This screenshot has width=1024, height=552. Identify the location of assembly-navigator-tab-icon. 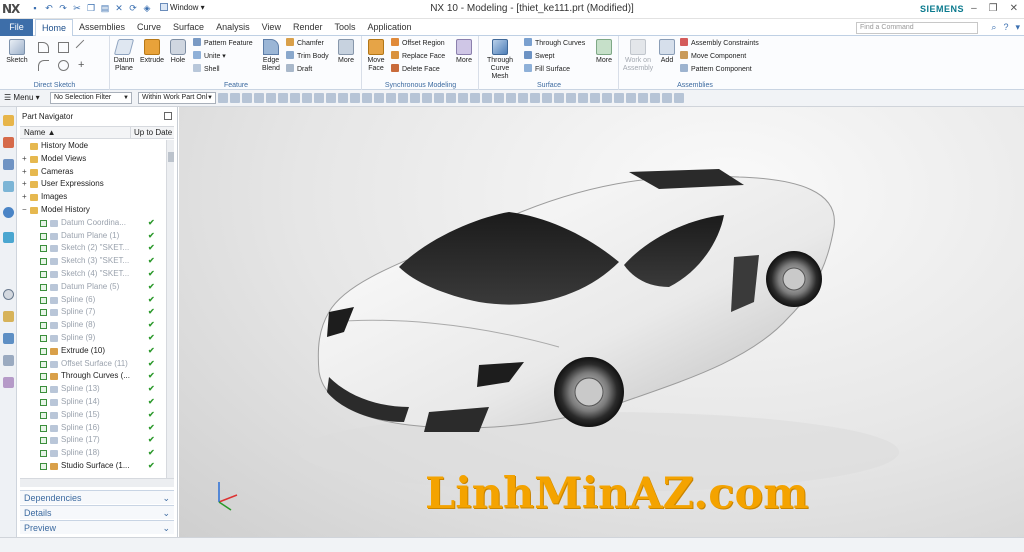
(8, 142).